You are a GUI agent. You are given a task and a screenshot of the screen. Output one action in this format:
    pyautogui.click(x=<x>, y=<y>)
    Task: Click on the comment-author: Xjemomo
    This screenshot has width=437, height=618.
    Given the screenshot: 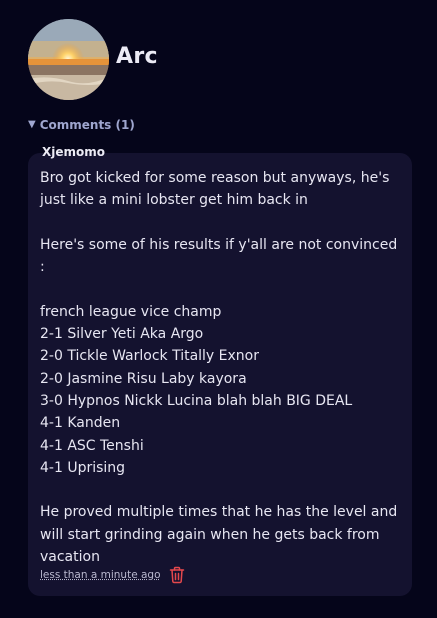 What is the action you would take?
    pyautogui.click(x=73, y=152)
    